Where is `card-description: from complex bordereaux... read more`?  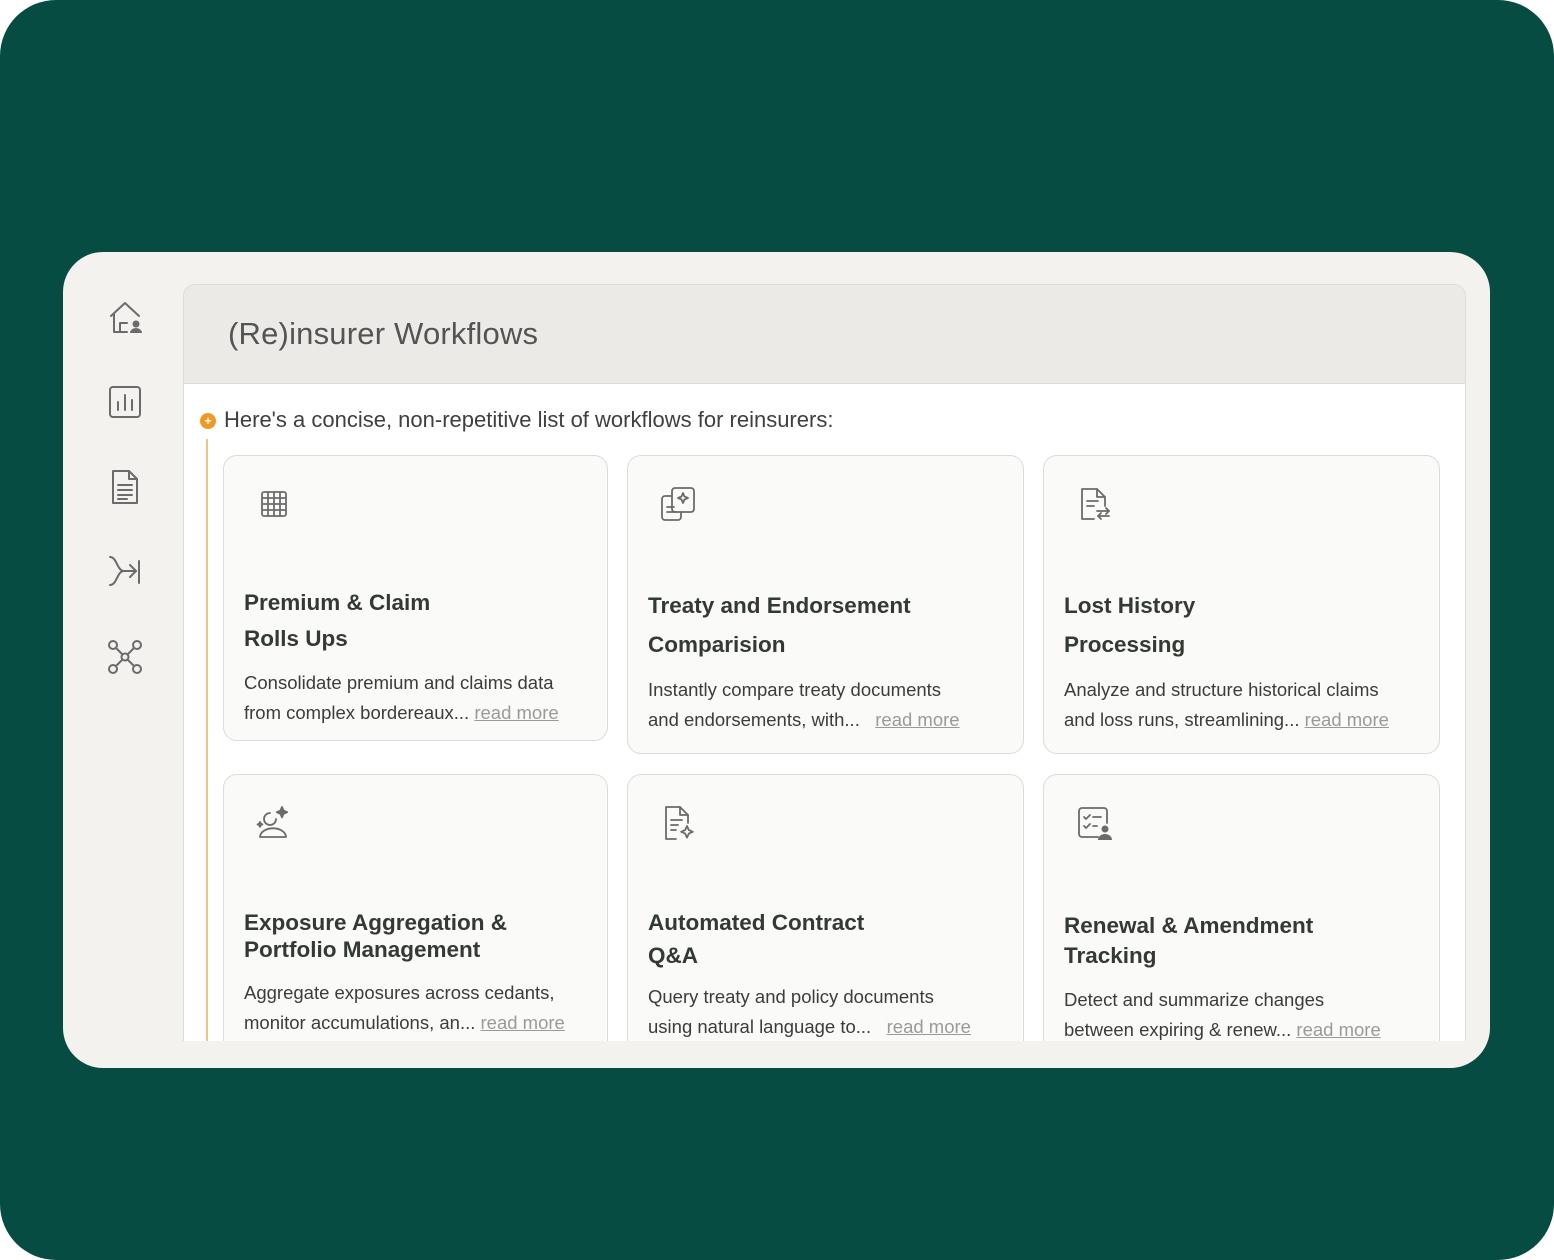 card-description: from complex bordereaux... read more is located at coordinates (401, 712).